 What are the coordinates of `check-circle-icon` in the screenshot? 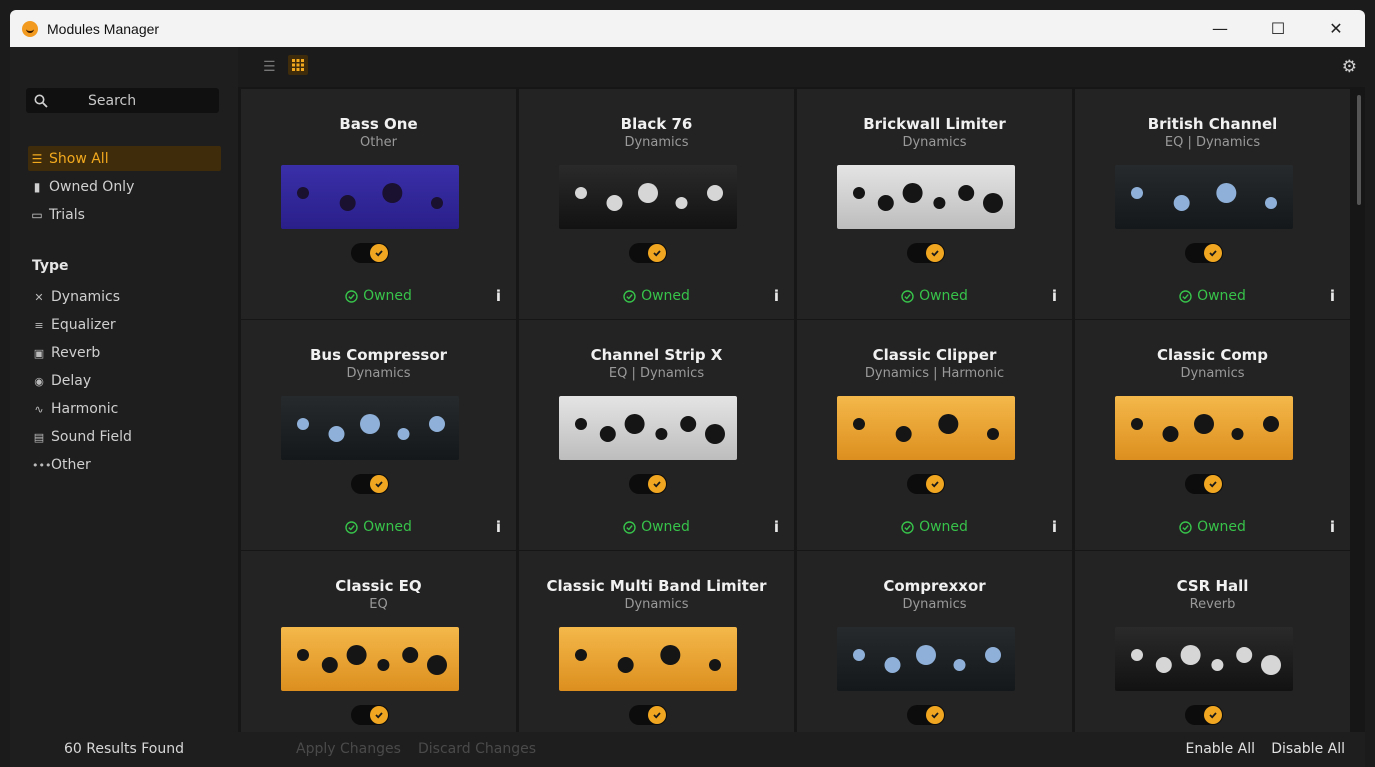 It's located at (907, 296).